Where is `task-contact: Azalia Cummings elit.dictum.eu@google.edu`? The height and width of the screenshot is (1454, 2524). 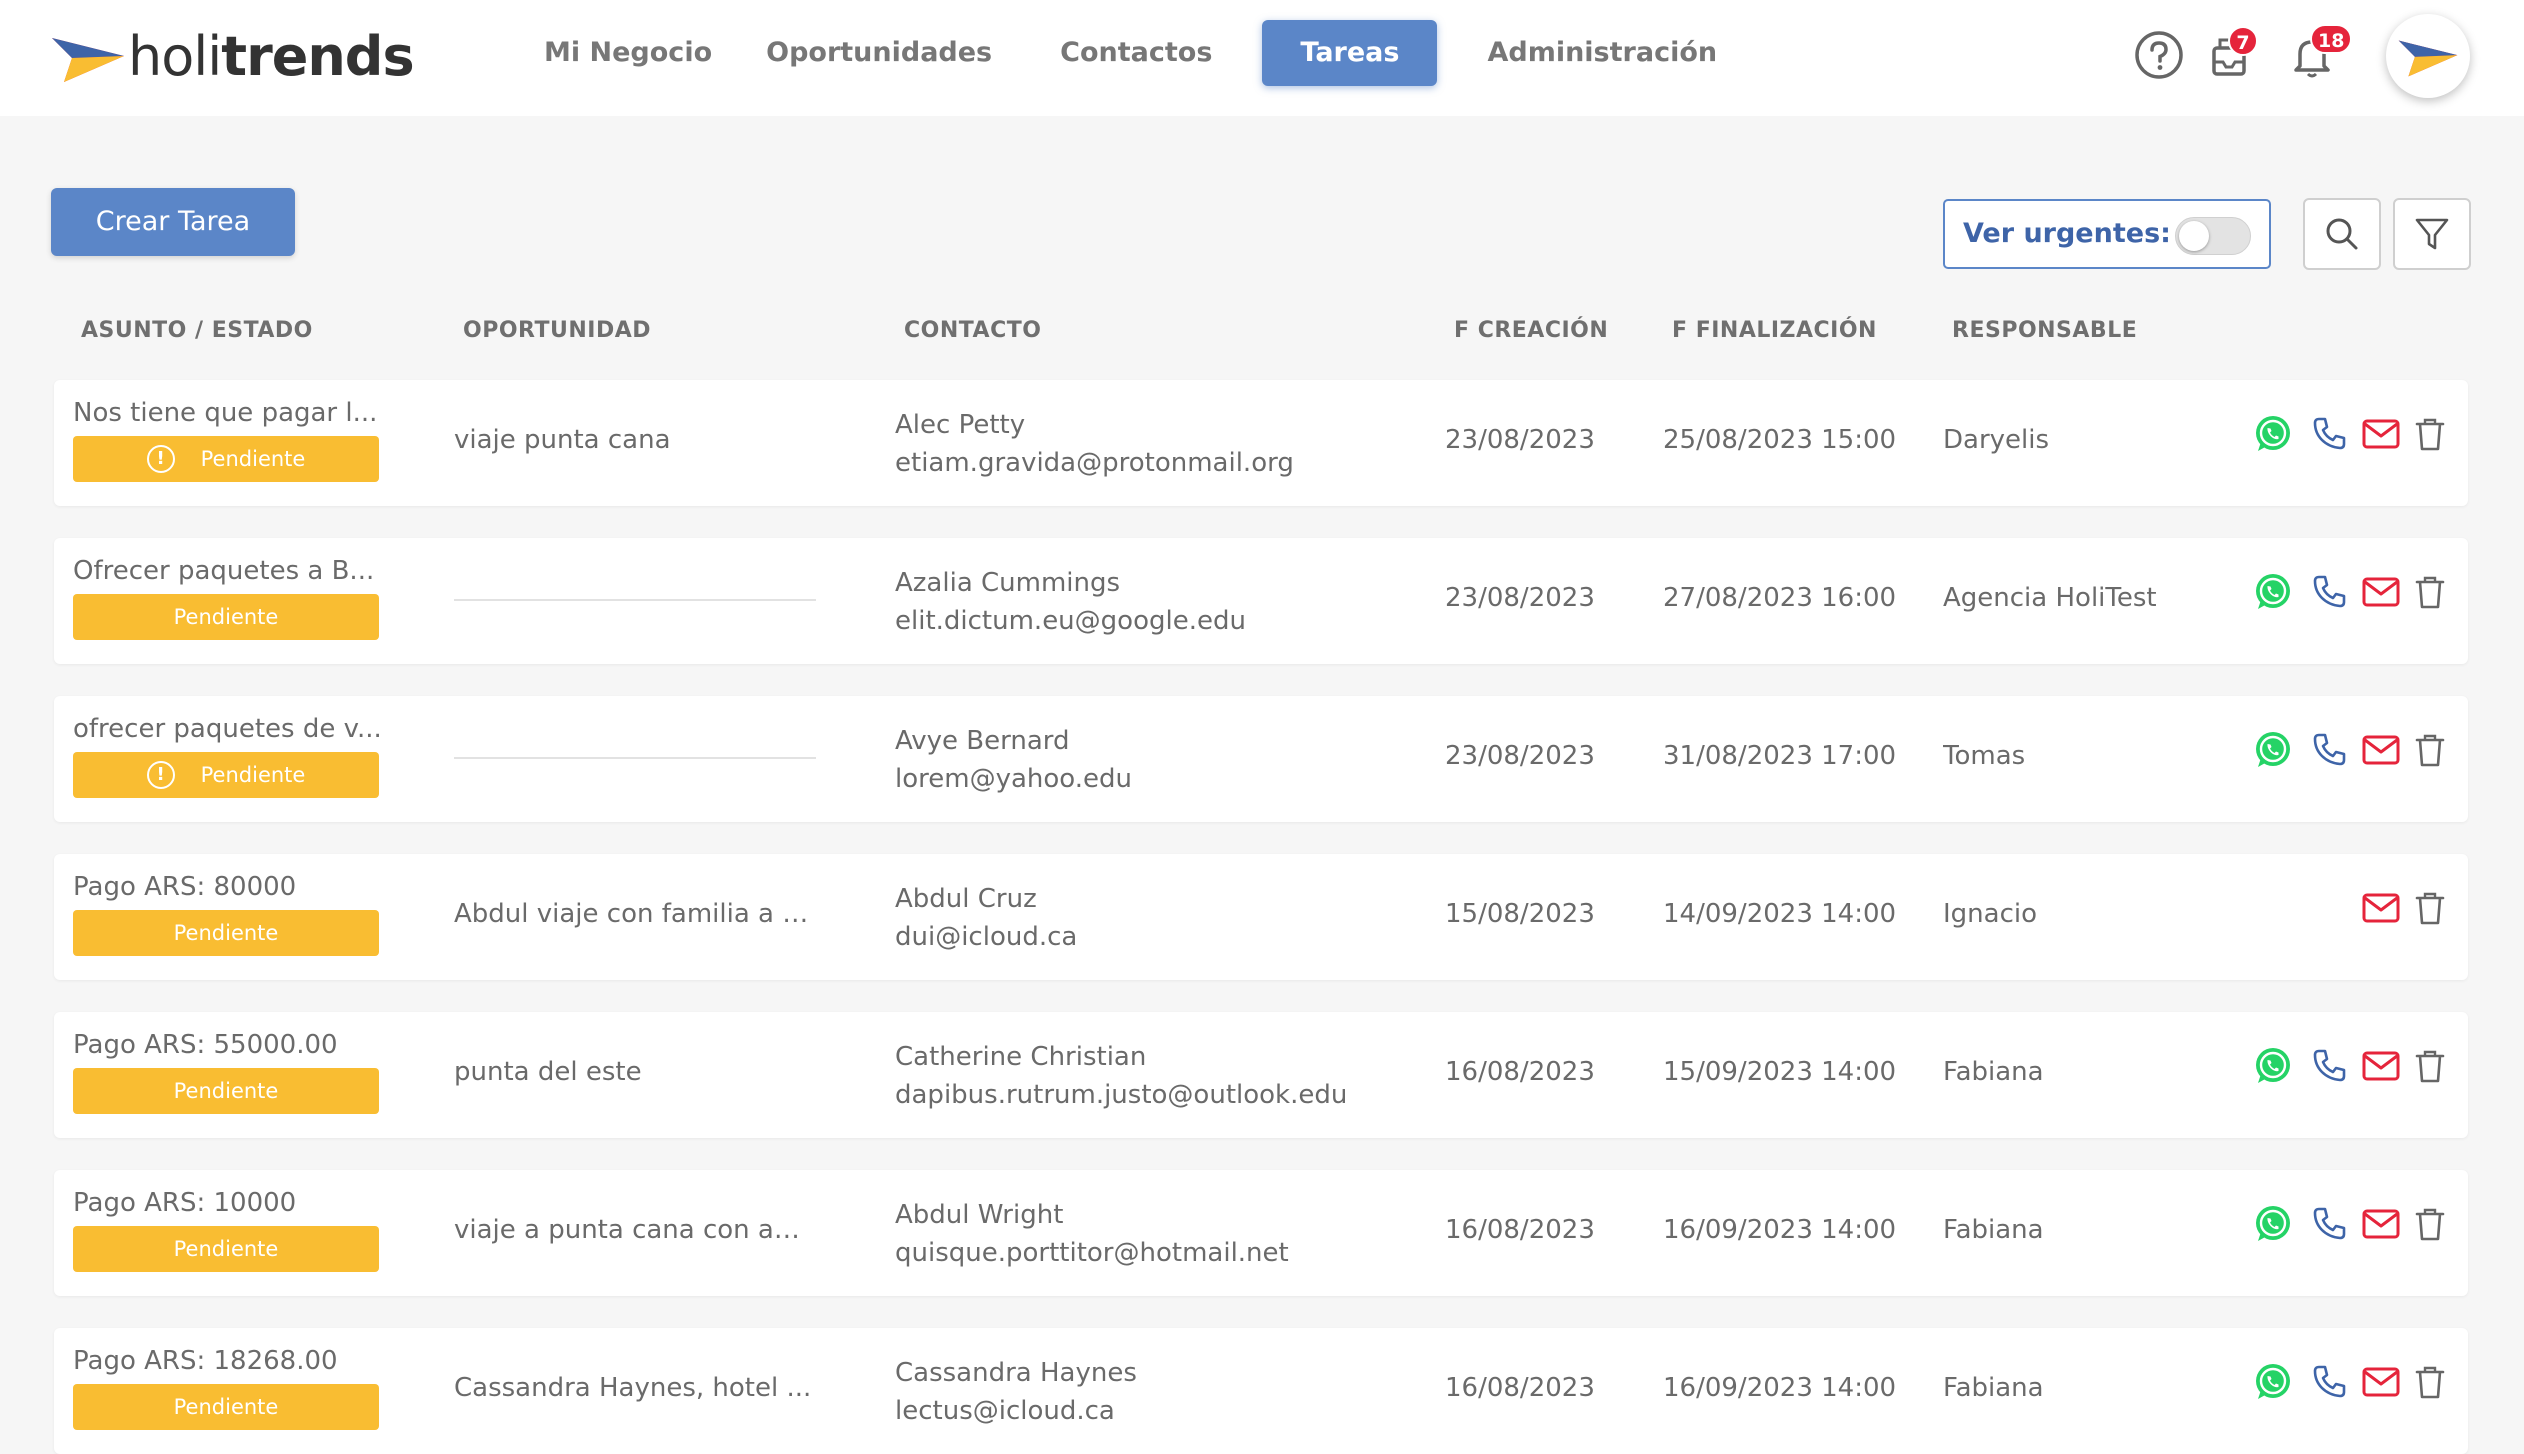
task-contact: Azalia Cummings elit.dictum.eu@google.edu is located at coordinates (1155, 602).